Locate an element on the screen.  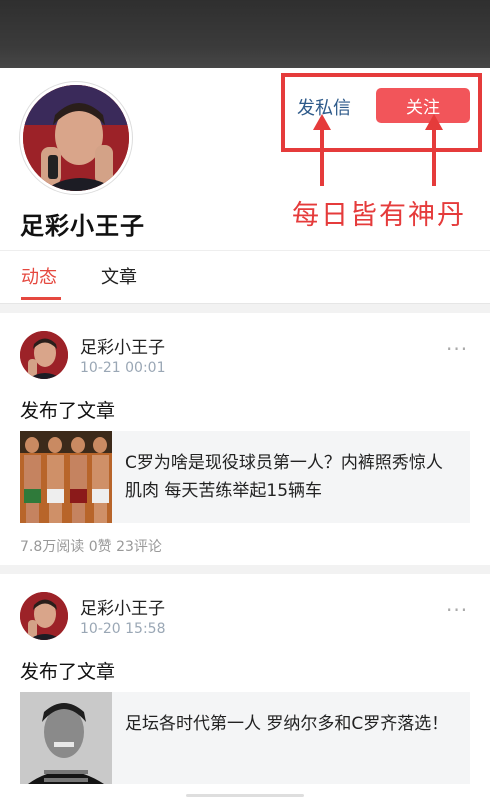
article-title: C罗为啥是现役球员第一人？内裤照秀惊人肌肉 每天苦练举起15辆车 is located at coordinates (284, 477).